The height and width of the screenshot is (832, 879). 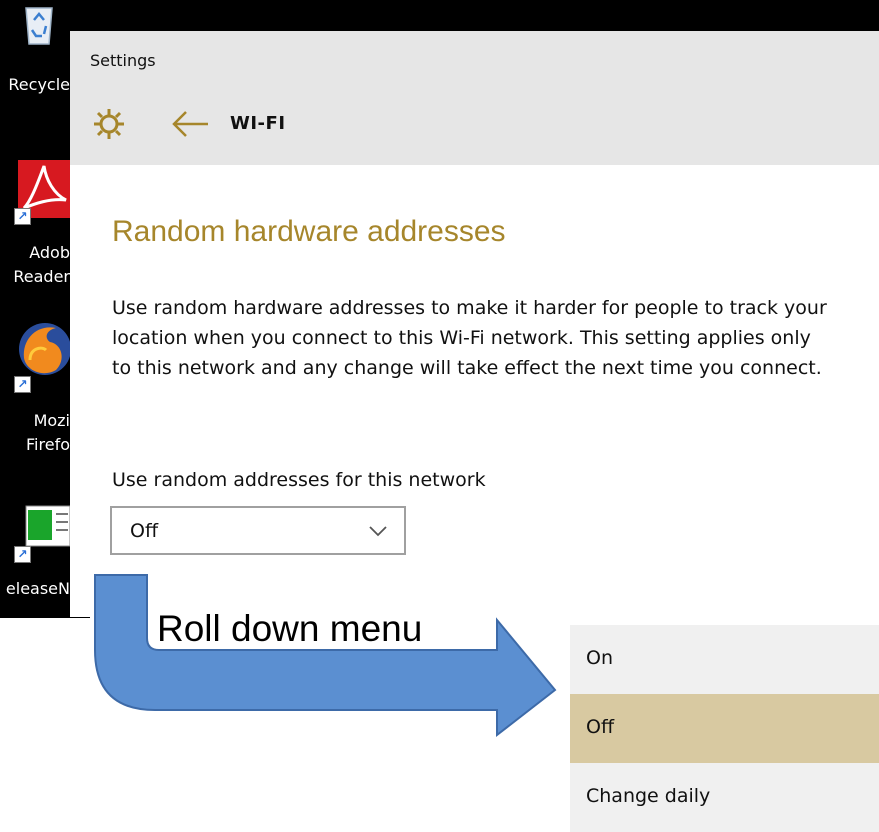 I want to click on dropdown-option-off: Off, so click(x=724, y=728).